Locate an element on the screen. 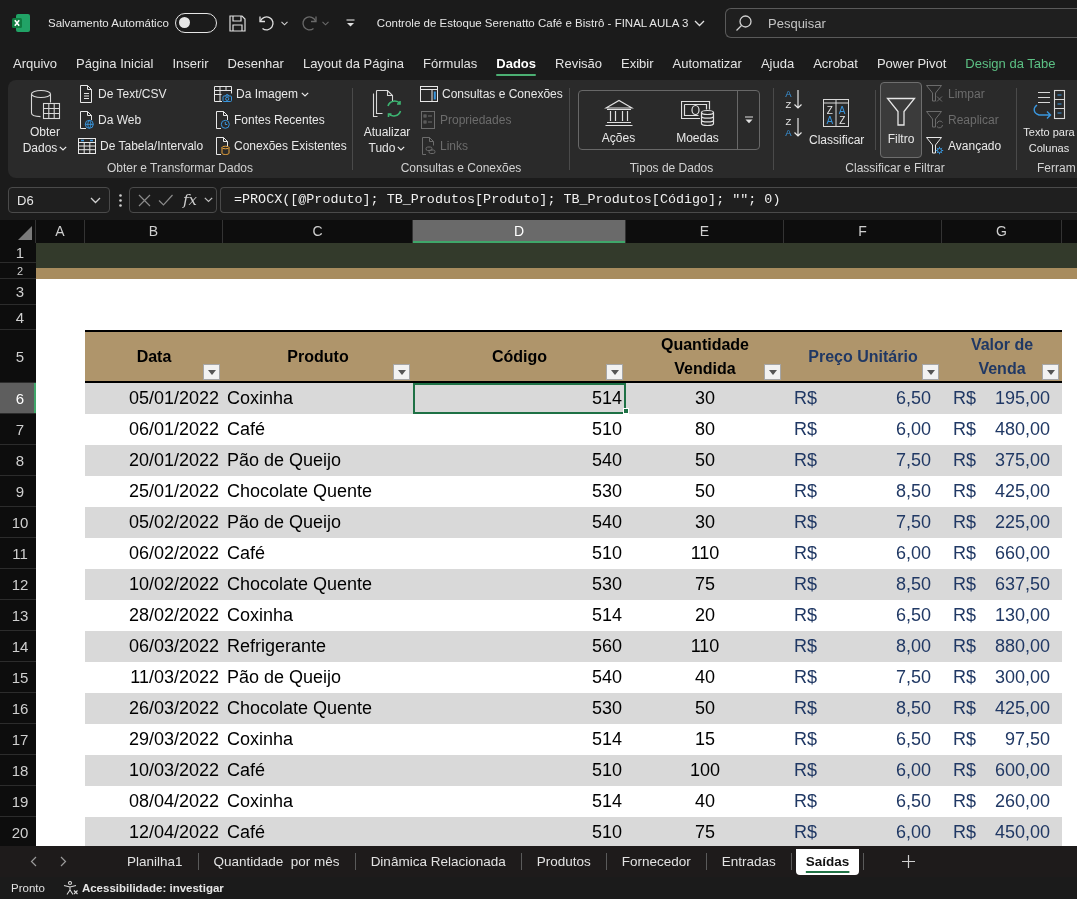 This screenshot has height=899, width=1077. menu-tab: Design da Tabe is located at coordinates (1010, 63).